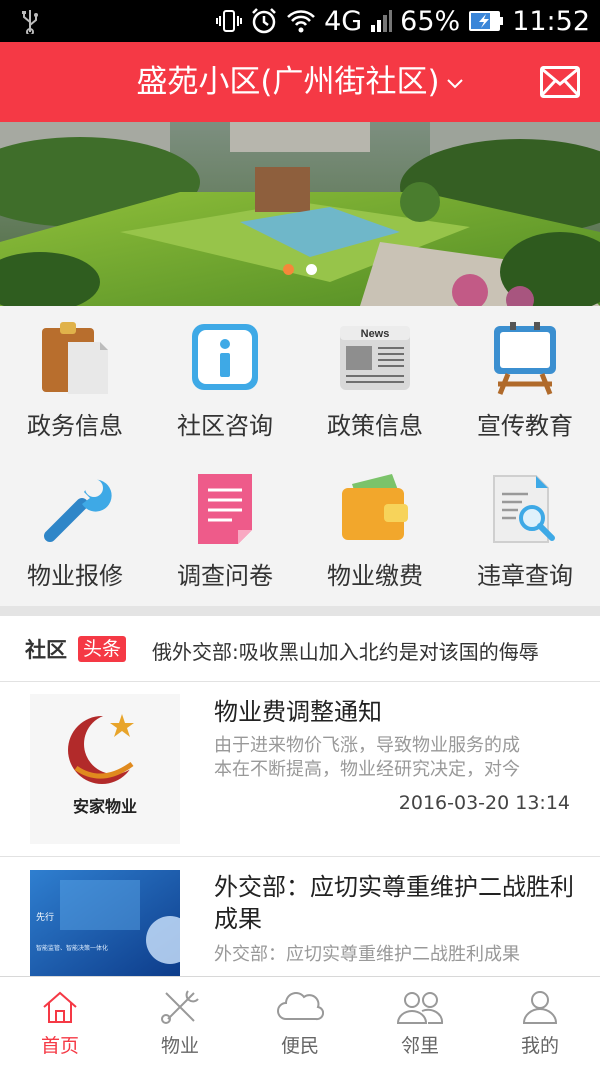 This screenshot has height=1068, width=600. Describe the element at coordinates (300, 611) in the screenshot. I see `section-divider` at that location.